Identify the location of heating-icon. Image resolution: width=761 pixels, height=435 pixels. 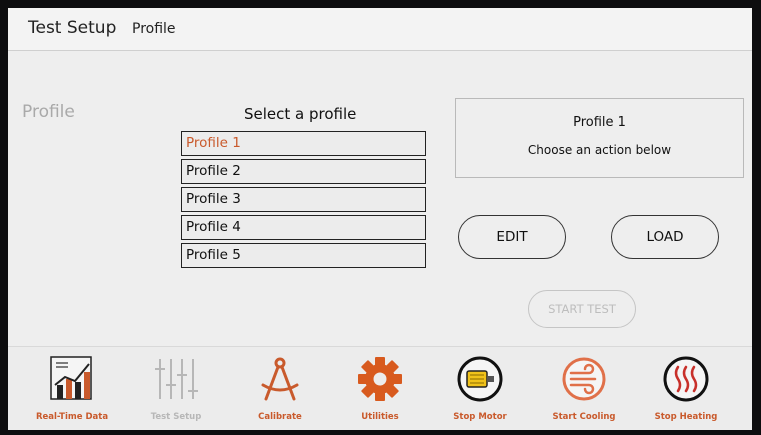
(686, 379).